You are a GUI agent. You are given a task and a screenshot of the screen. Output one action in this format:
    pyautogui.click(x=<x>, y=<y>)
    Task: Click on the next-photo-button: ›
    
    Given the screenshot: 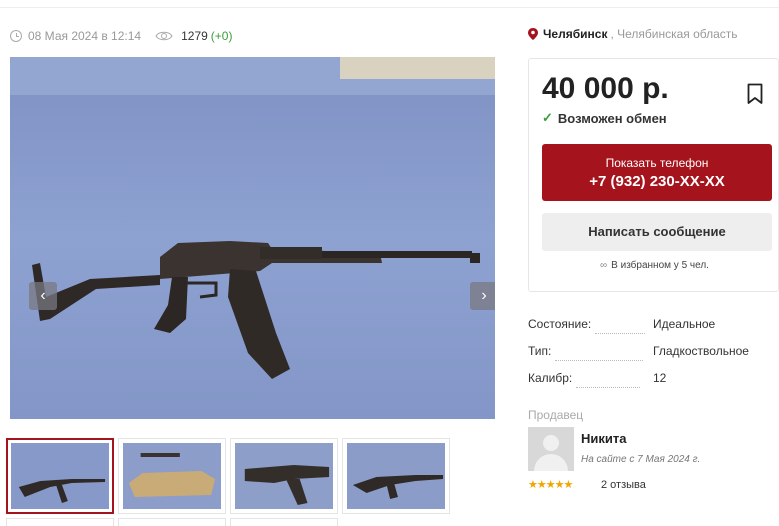 What is the action you would take?
    pyautogui.click(x=482, y=296)
    